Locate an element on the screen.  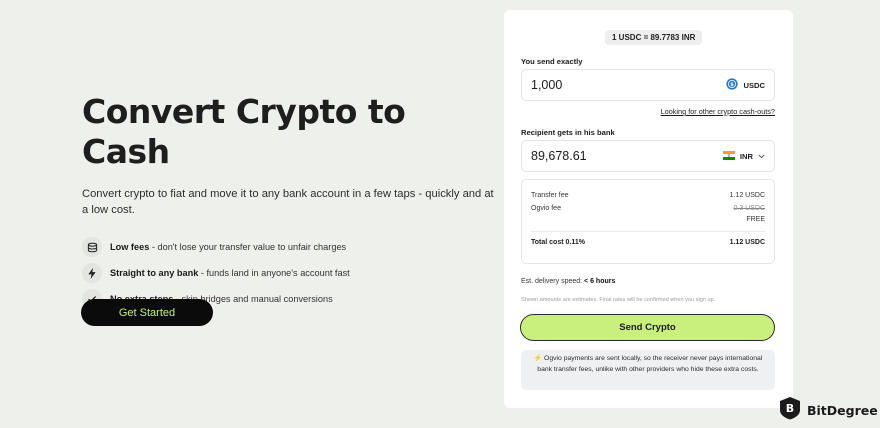
svg-text: B is located at coordinates (790, 408).